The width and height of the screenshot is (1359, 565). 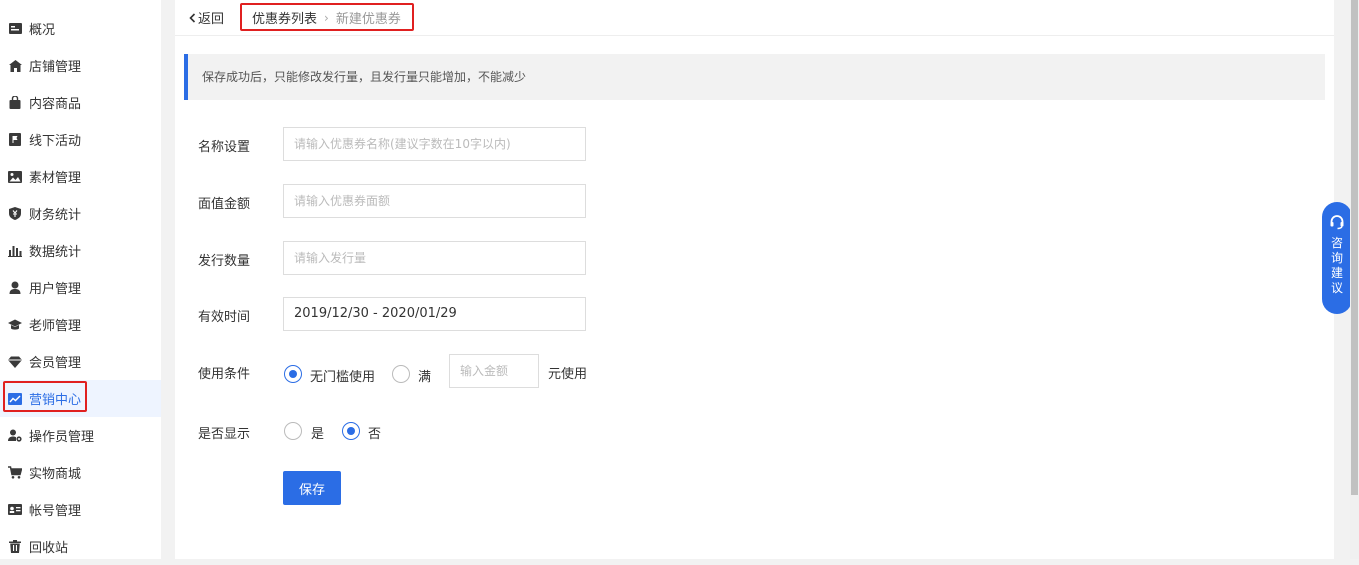 What do you see at coordinates (425, 377) in the screenshot?
I see `condition-threshold-label: 满` at bounding box center [425, 377].